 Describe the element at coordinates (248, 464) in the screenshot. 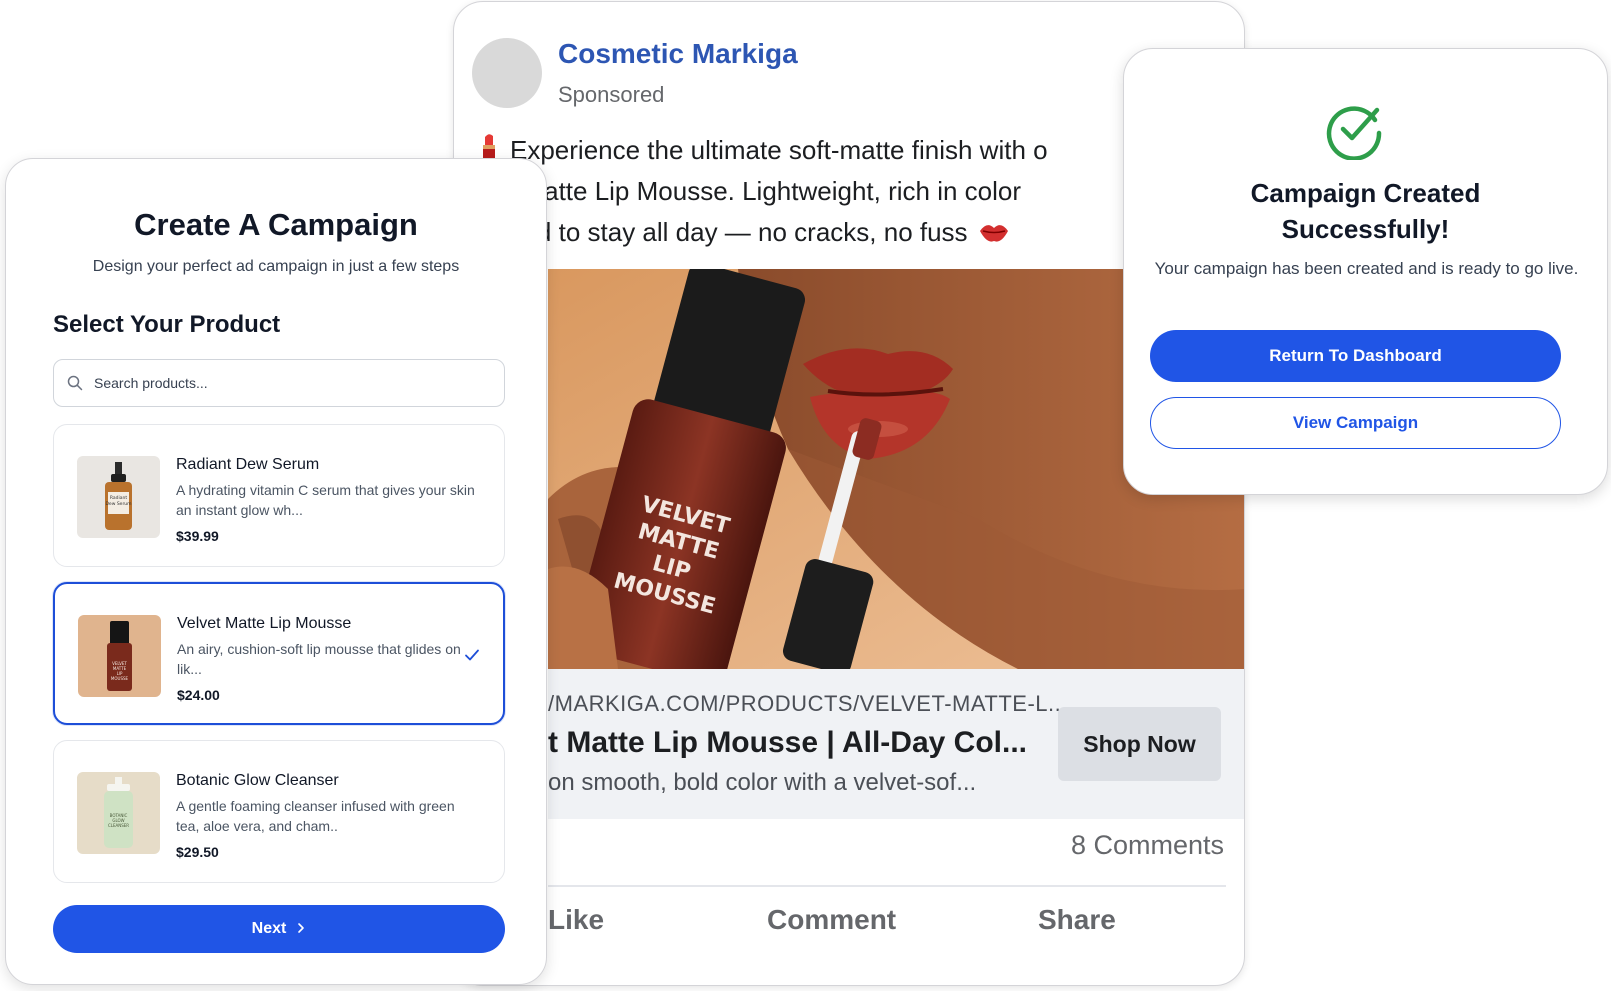

I see `product-name: Radiant Dew Serum` at that location.